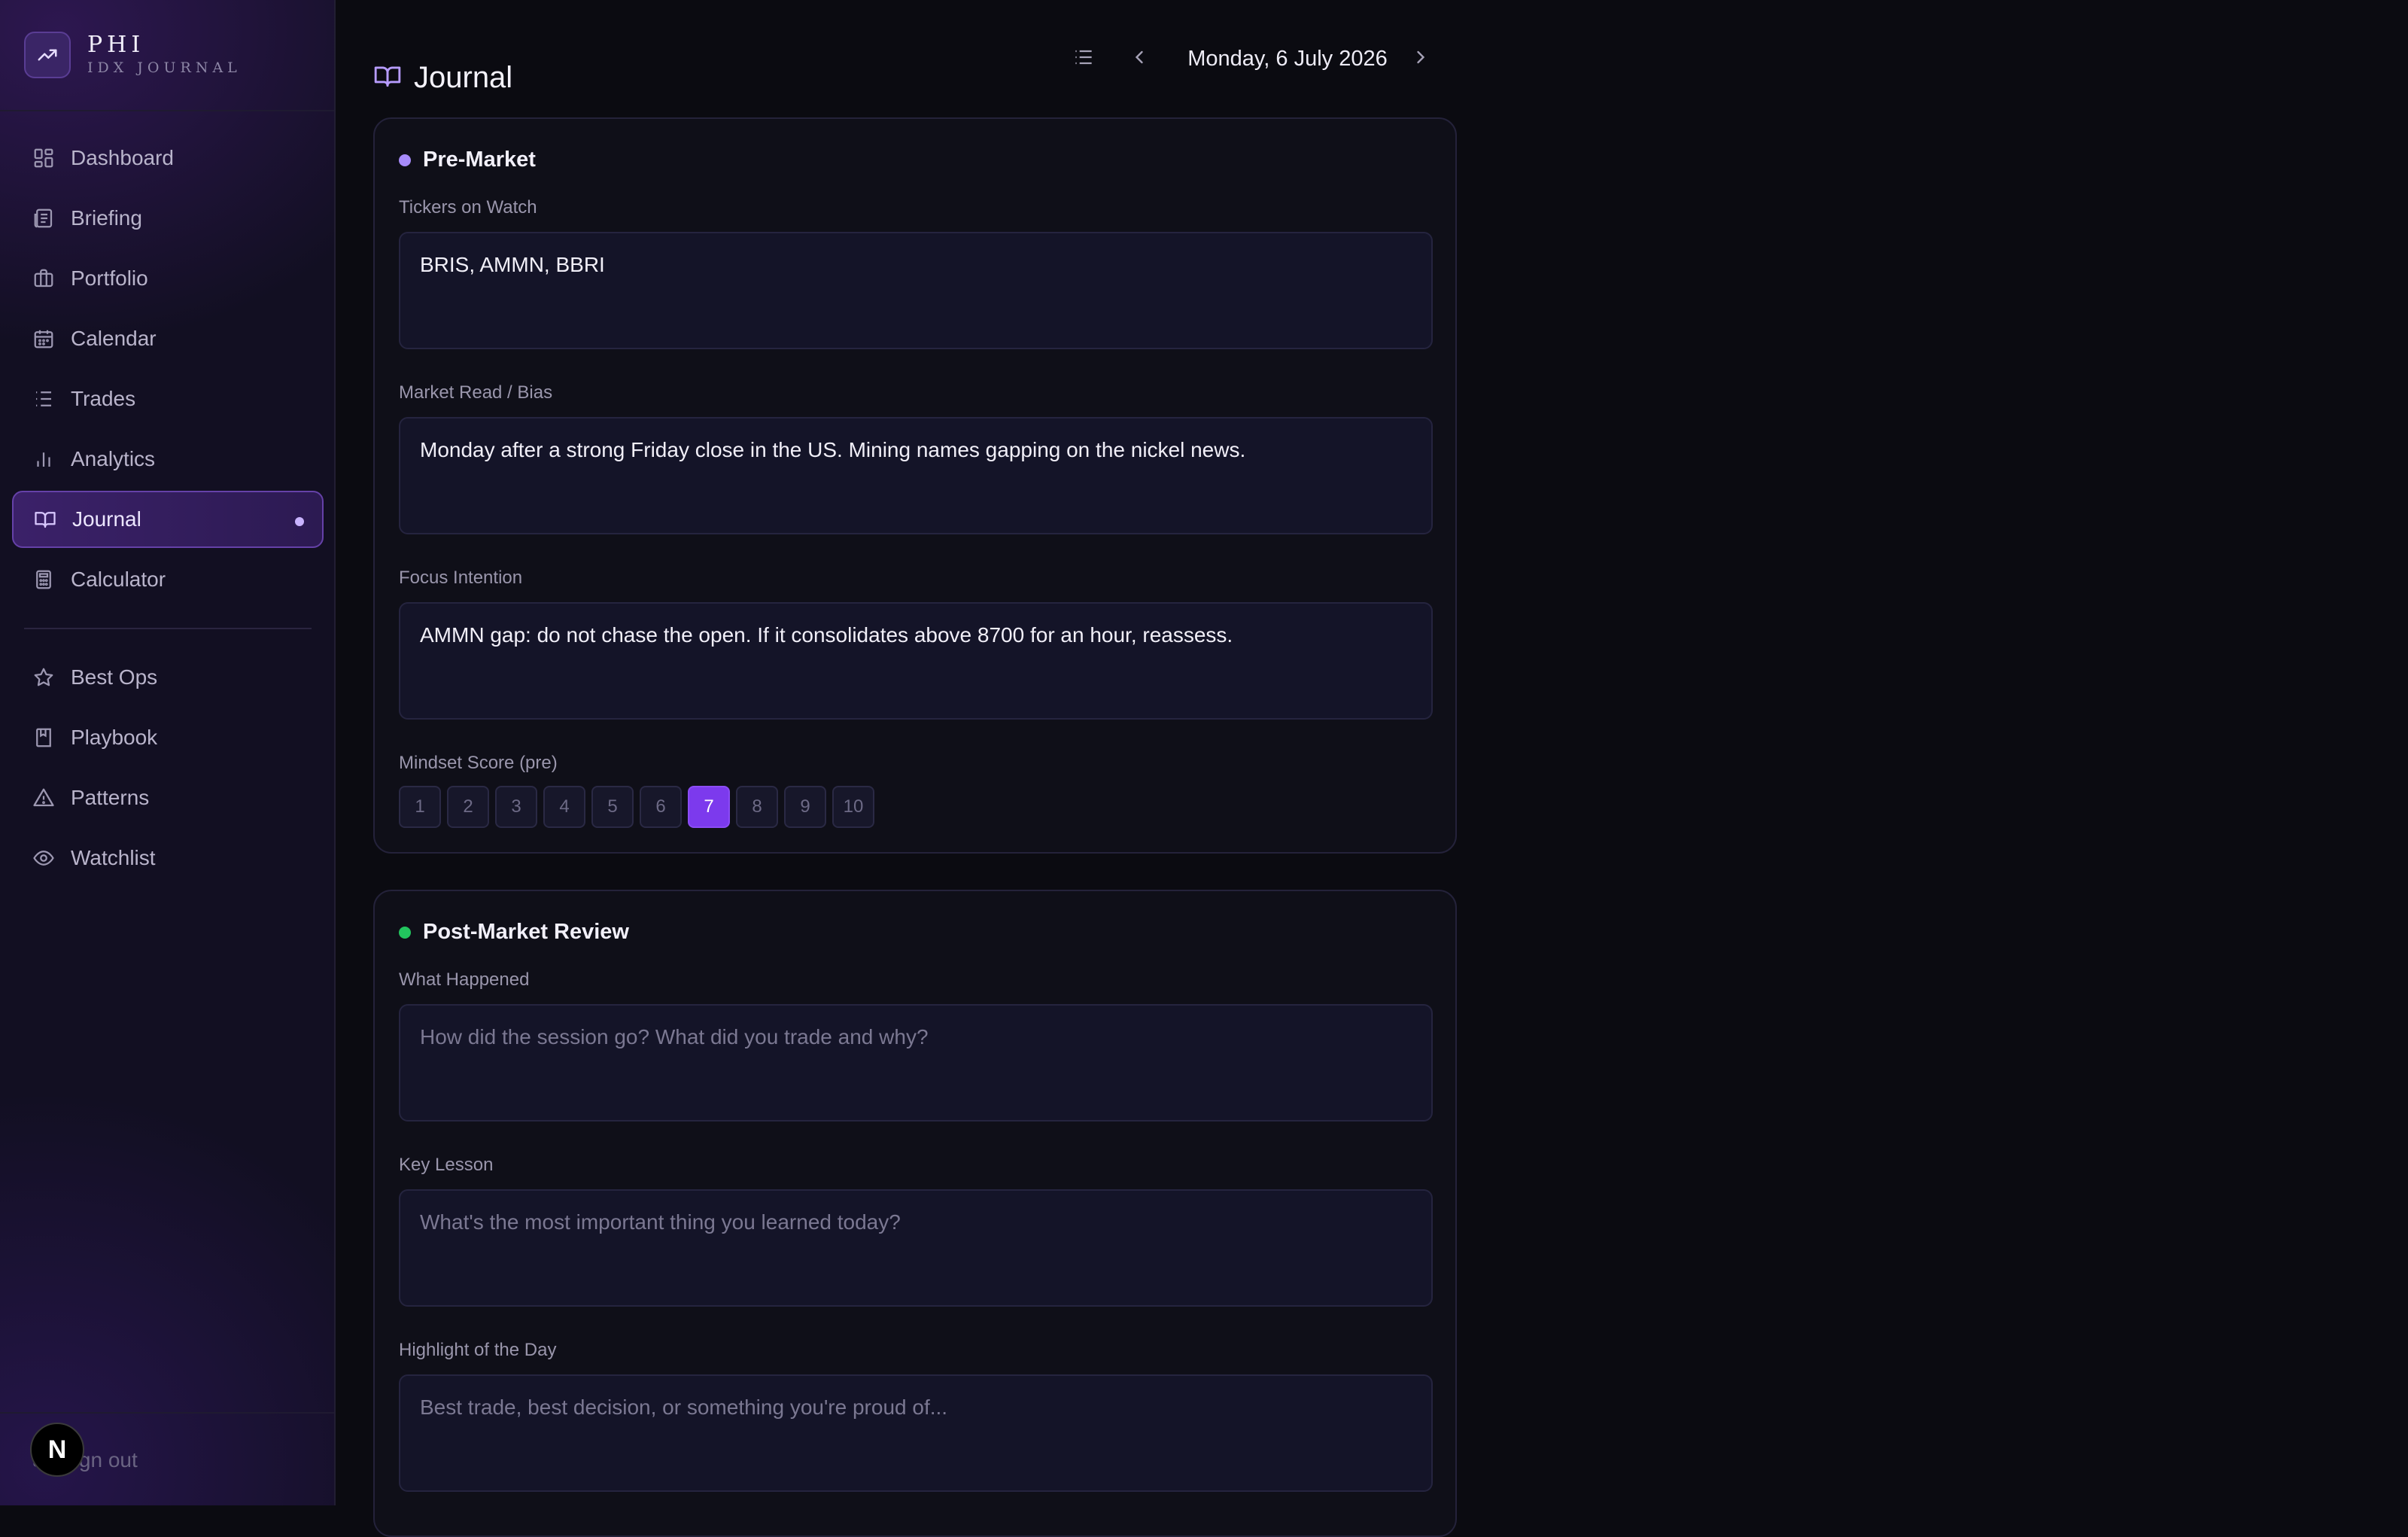 The image size is (2408, 1537). Describe the element at coordinates (526, 932) in the screenshot. I see `card-title: Post-Market Review` at that location.